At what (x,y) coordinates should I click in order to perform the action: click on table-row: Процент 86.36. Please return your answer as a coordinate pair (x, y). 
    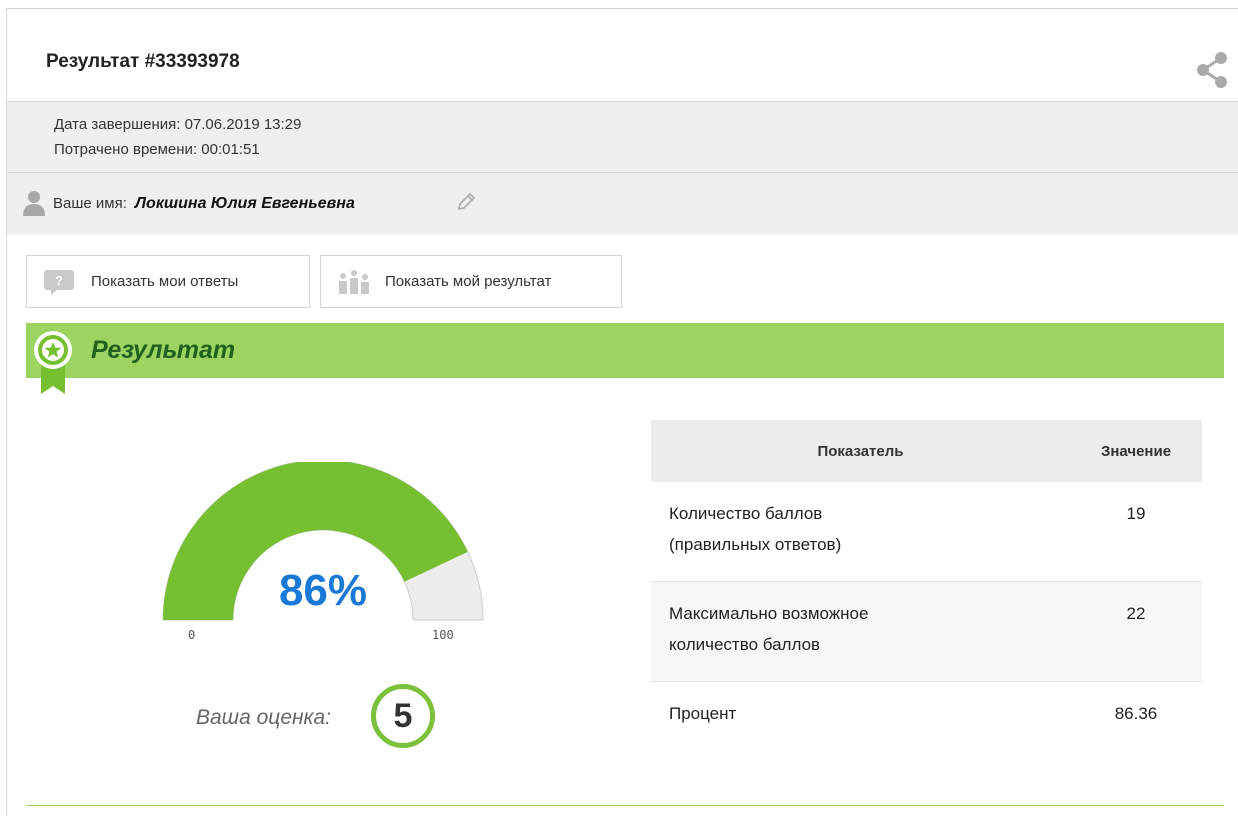
    Looking at the image, I should click on (926, 724).